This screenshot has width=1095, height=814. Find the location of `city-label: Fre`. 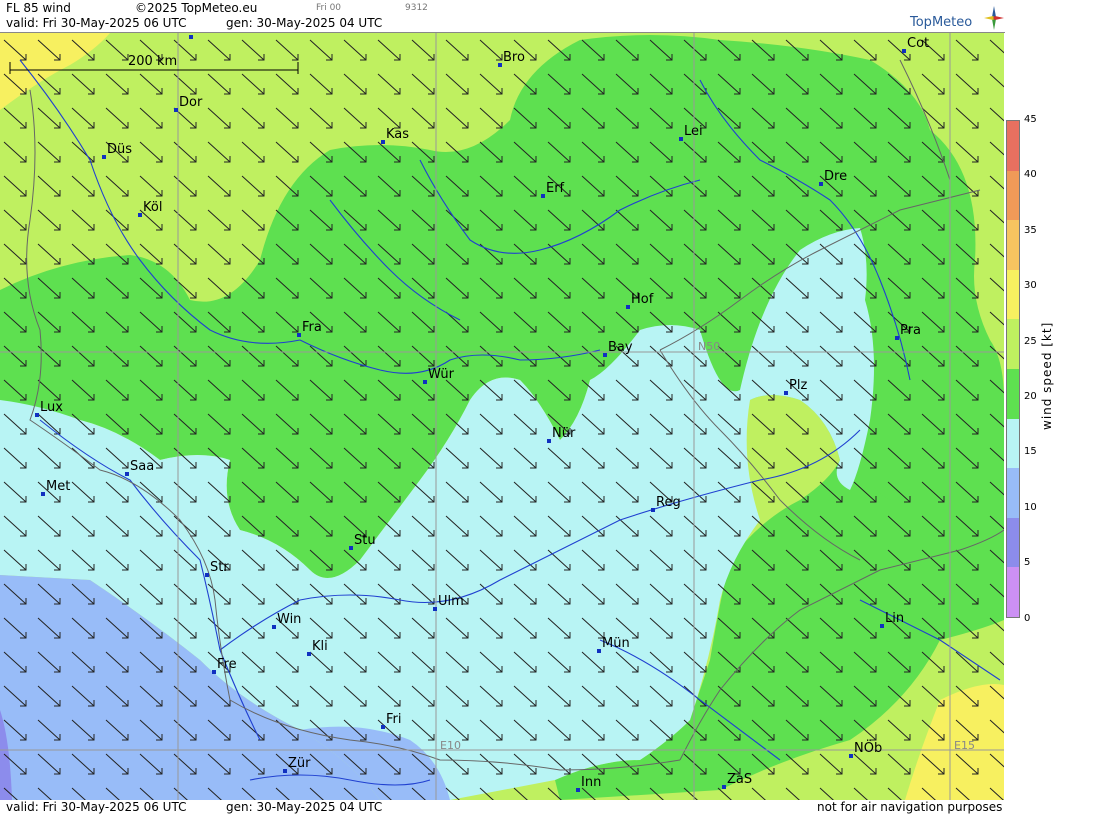

city-label: Fre is located at coordinates (227, 664).